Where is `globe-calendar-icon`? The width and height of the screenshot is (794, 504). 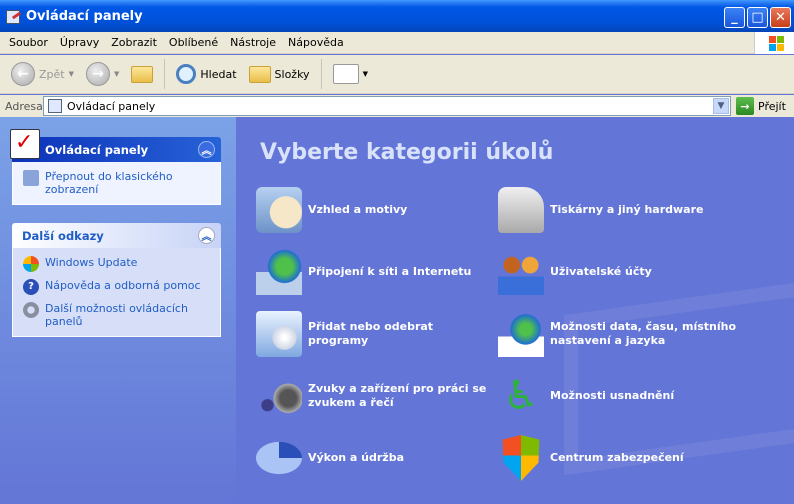
globe-calendar-icon is located at coordinates (521, 334).